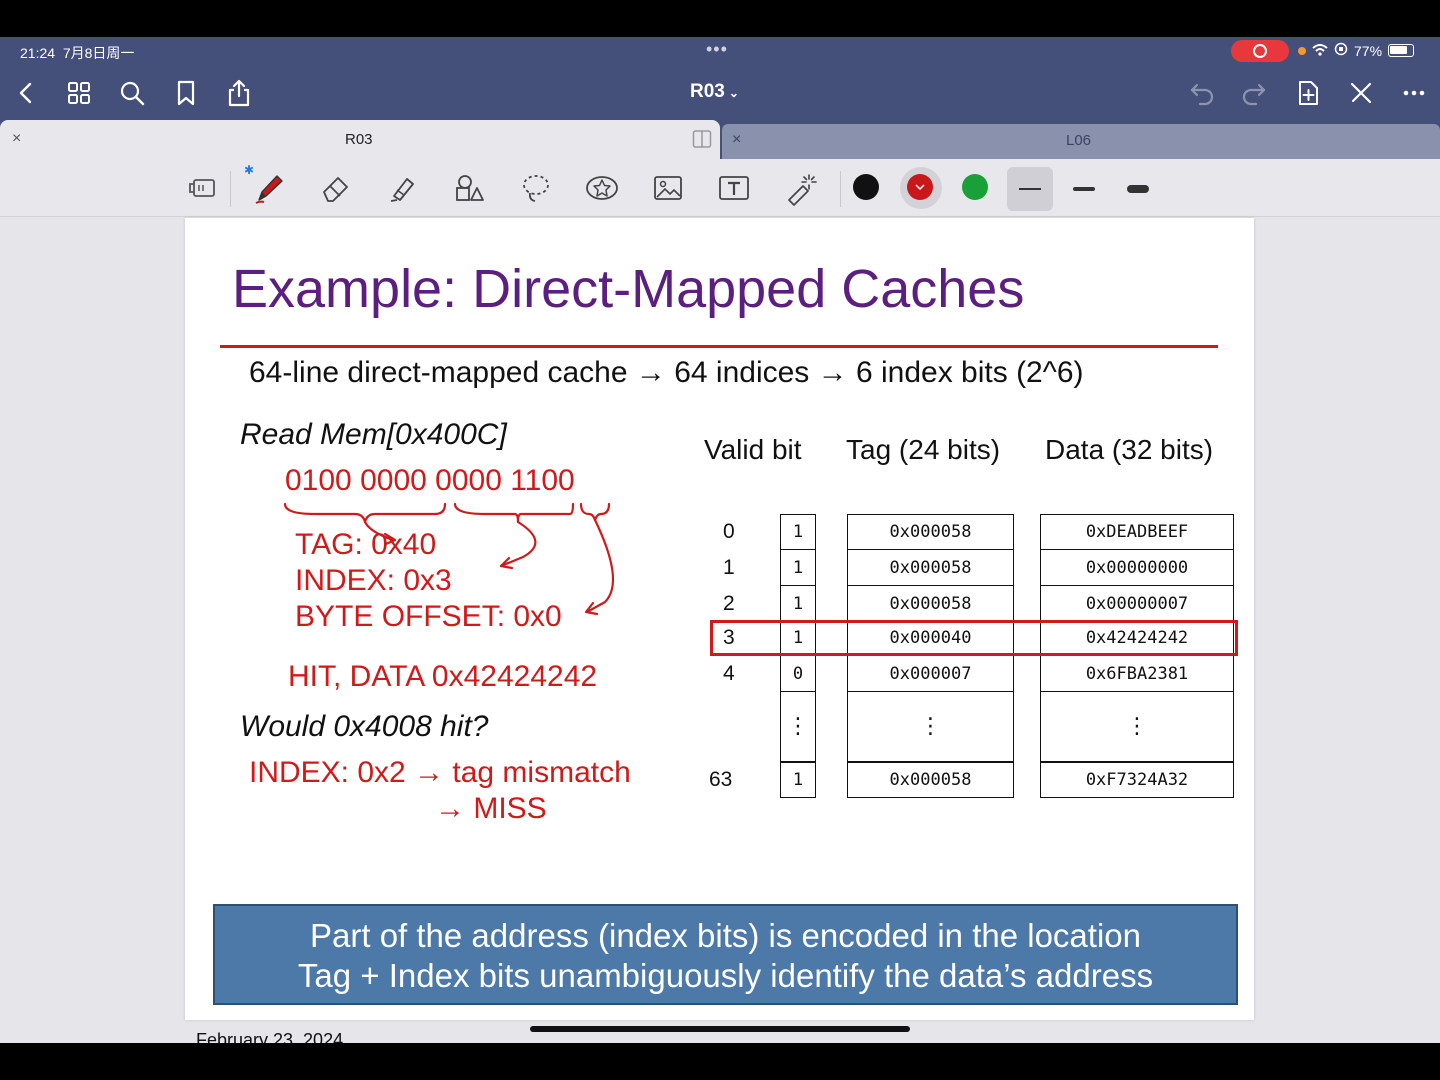 This screenshot has width=1440, height=1080. What do you see at coordinates (536, 188) in the screenshot?
I see `lasso-tool-icon` at bounding box center [536, 188].